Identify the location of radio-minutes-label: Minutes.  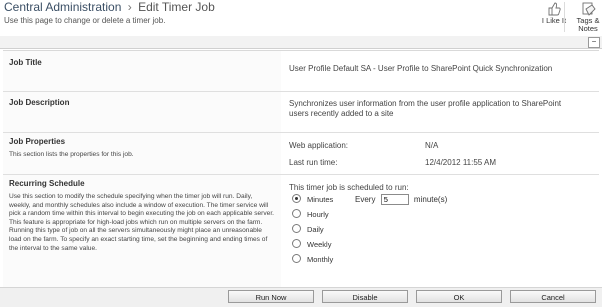
(320, 199).